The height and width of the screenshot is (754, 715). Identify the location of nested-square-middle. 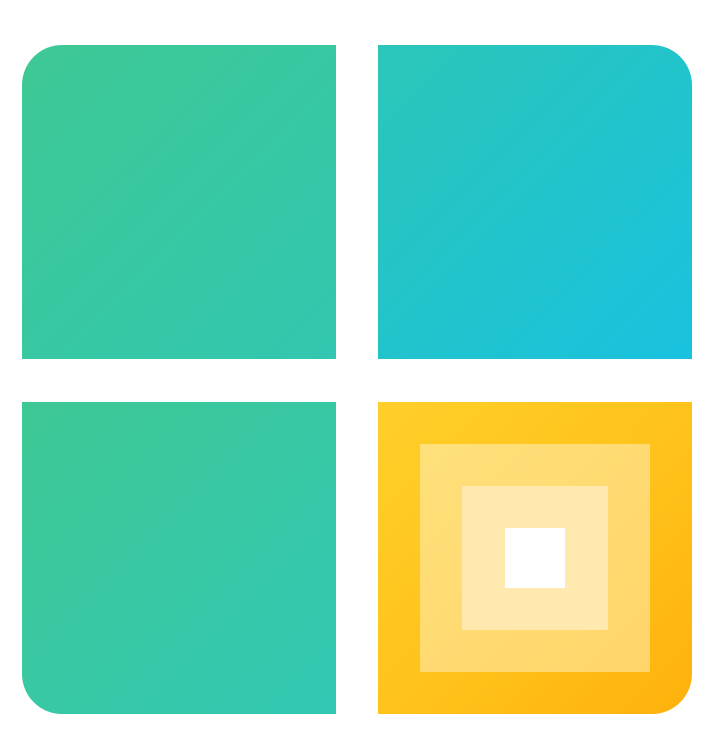
(535, 558).